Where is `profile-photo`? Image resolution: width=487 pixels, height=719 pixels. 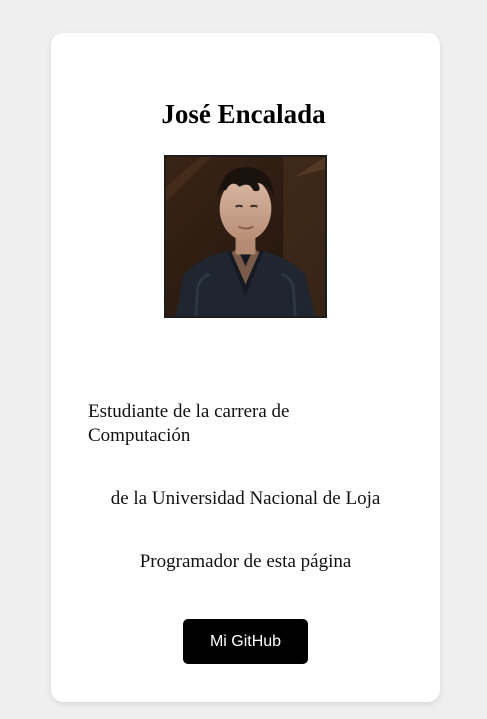 profile-photo is located at coordinates (245, 236).